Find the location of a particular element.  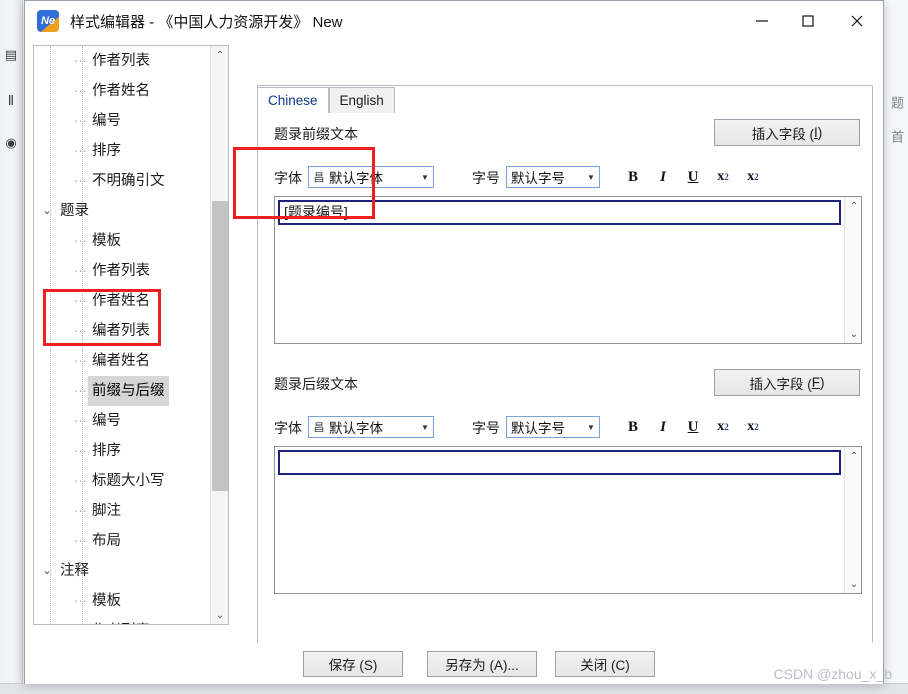

subscript-mark: 2 is located at coordinates (726, 177).